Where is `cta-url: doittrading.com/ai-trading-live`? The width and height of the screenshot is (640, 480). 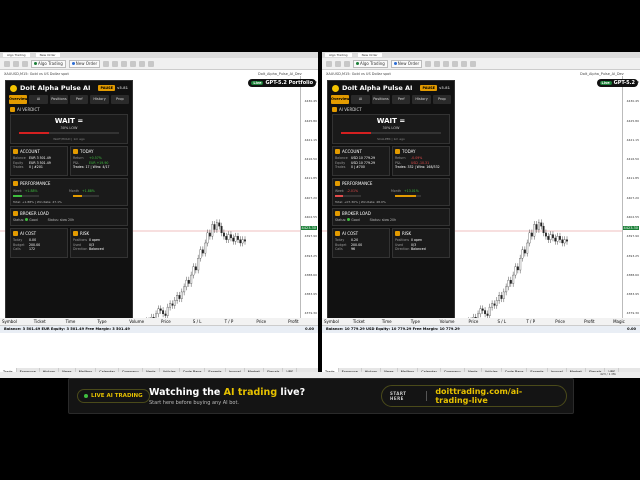
cta-url: doittrading.com/ai-trading-live is located at coordinates (496, 396).